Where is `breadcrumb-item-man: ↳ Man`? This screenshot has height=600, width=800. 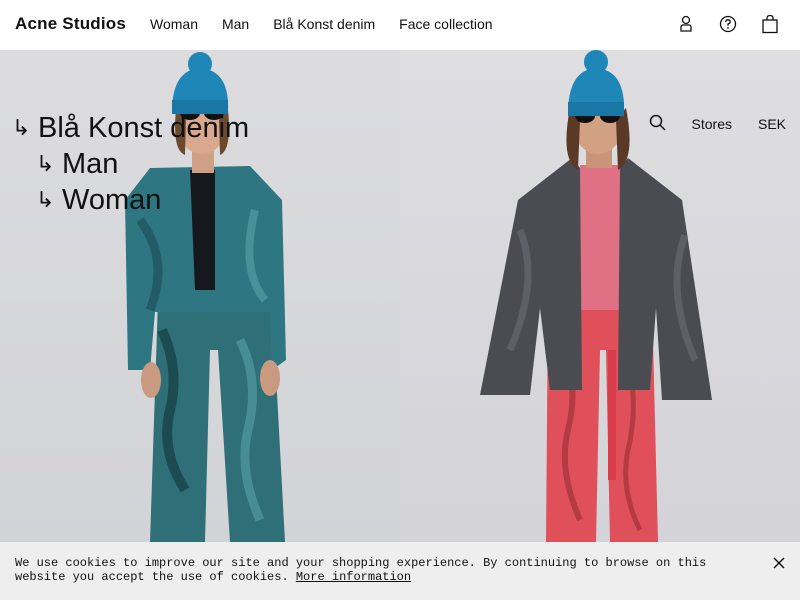 breadcrumb-item-man: ↳ Man is located at coordinates (142, 164).